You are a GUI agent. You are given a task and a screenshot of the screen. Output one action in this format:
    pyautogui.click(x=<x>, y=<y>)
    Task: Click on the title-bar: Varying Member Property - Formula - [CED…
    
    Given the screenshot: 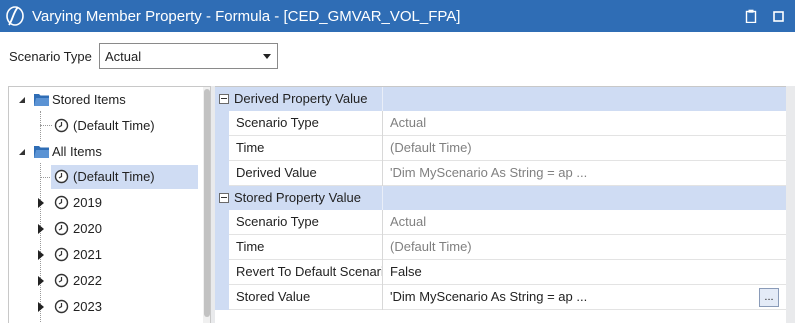 What is the action you would take?
    pyautogui.click(x=397, y=16)
    